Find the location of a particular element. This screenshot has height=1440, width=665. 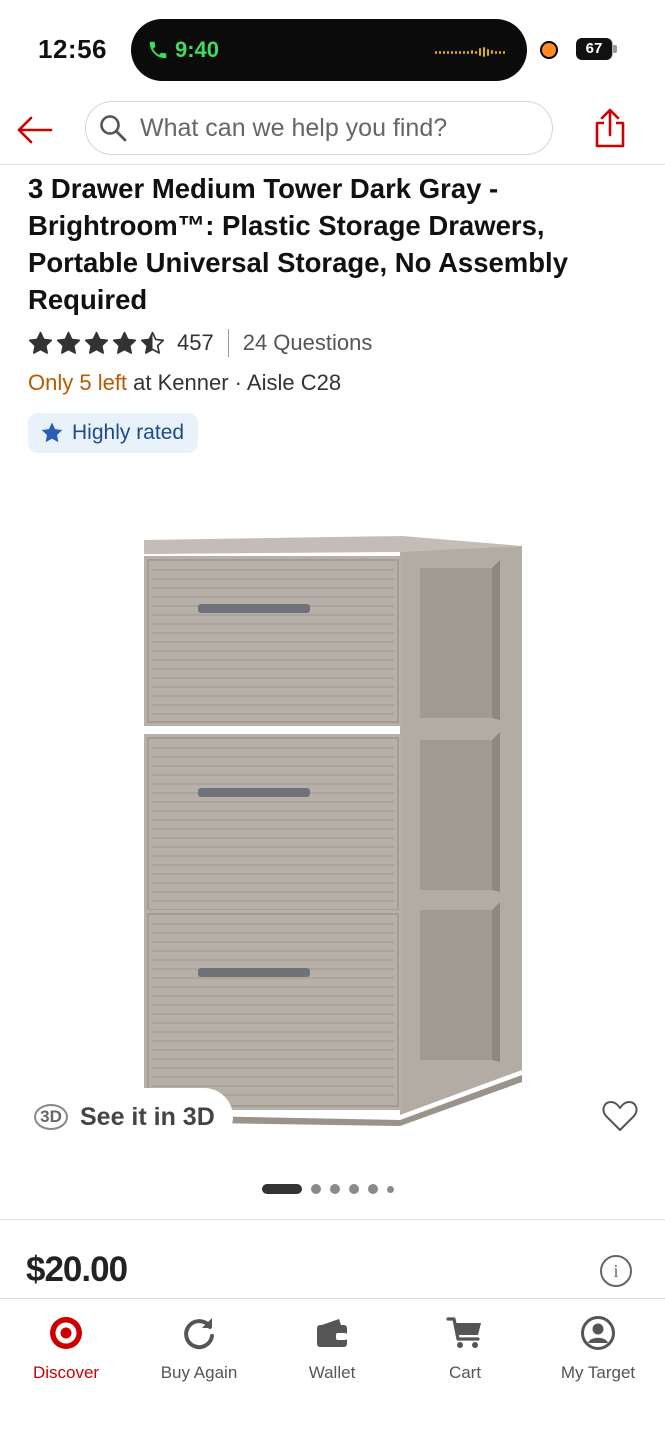

arrow-left-icon is located at coordinates (35, 130).